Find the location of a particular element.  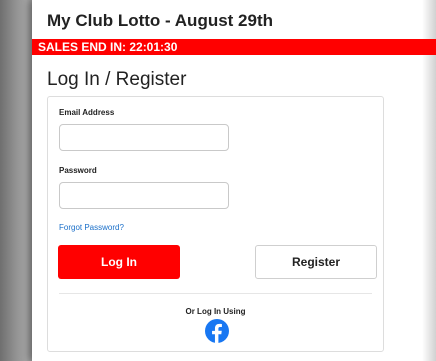

login-button: Log In is located at coordinates (119, 262).